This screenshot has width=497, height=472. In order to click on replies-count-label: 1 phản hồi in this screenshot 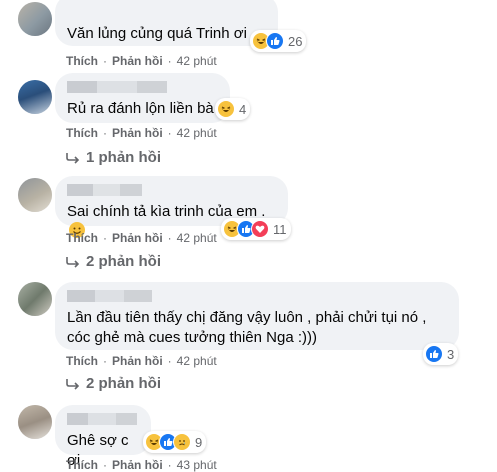, I will do `click(123, 157)`.